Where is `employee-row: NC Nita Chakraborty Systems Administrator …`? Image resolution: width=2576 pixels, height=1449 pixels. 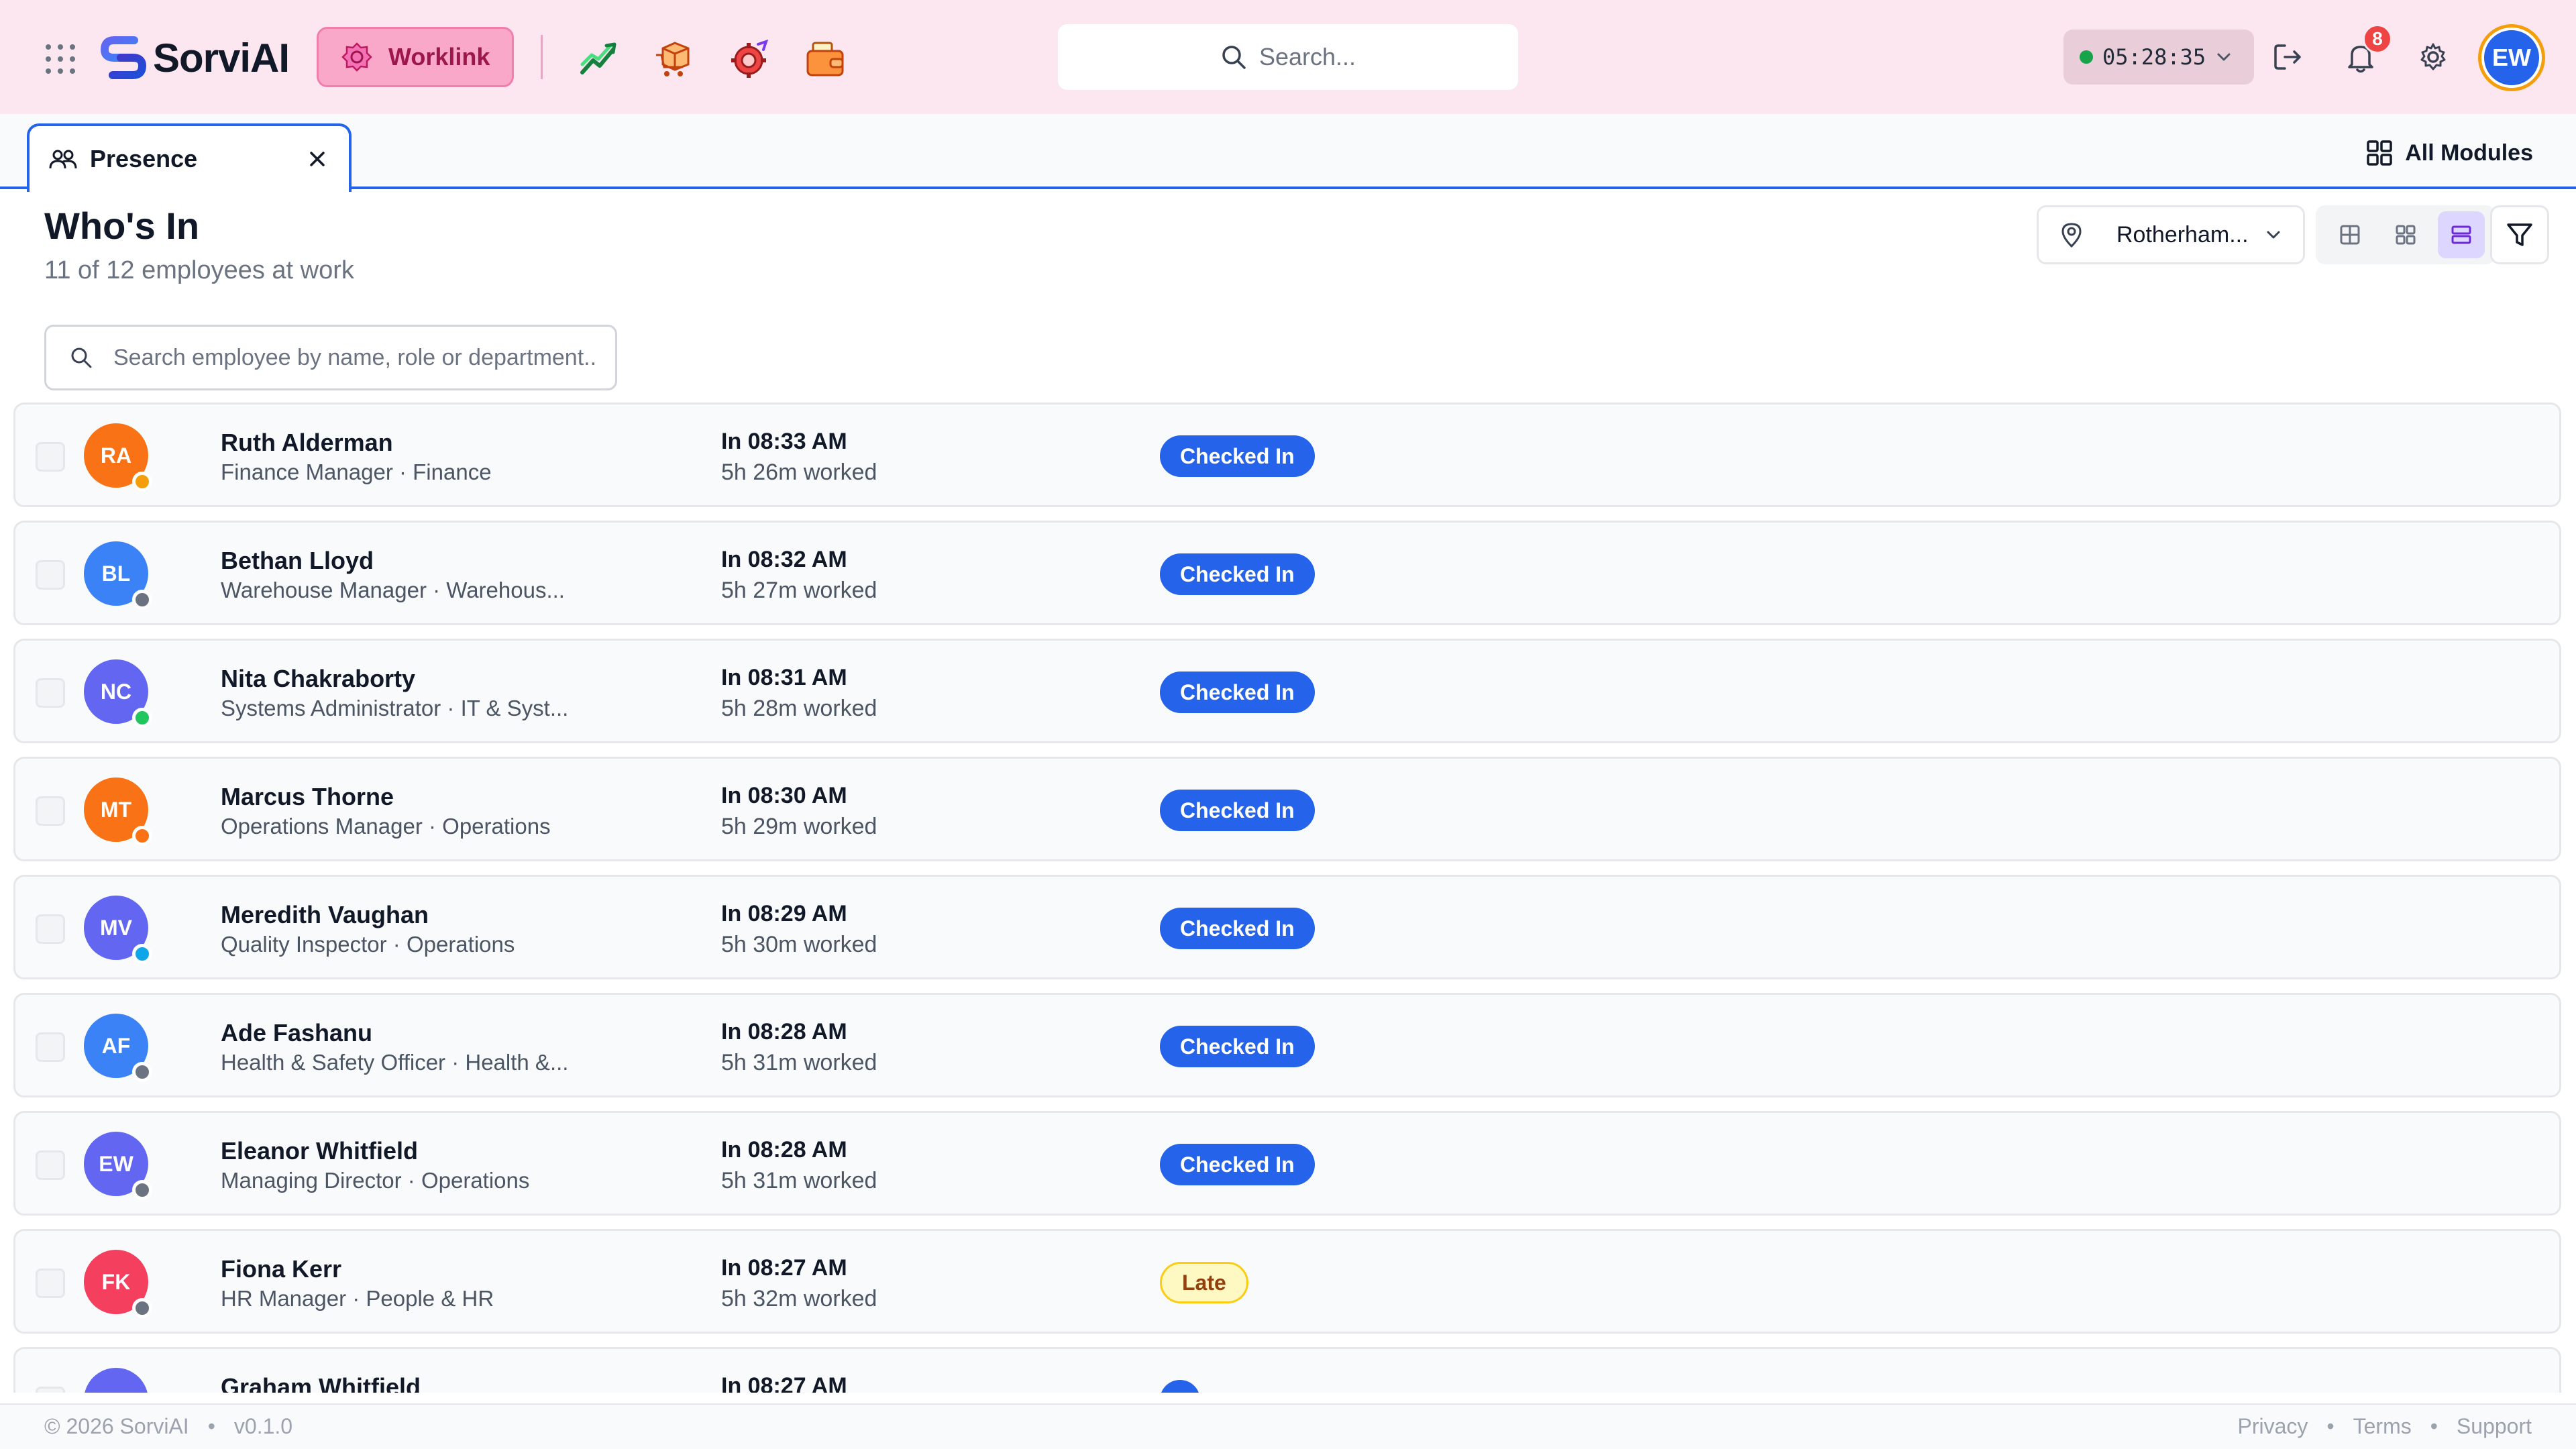 employee-row: NC Nita Chakraborty Systems Administrator … is located at coordinates (1287, 691).